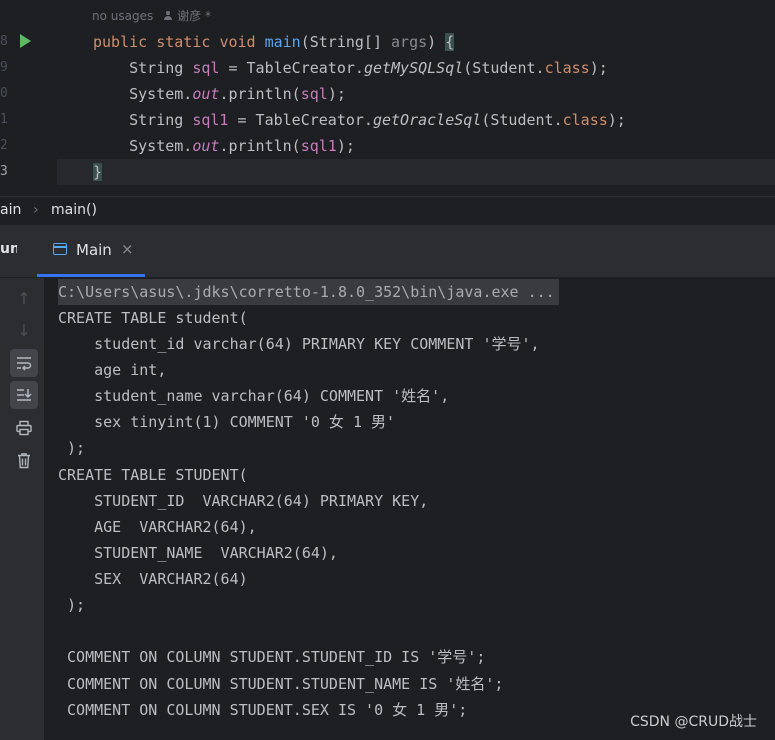 This screenshot has height=740, width=775. Describe the element at coordinates (168, 16) in the screenshot. I see `user-icon` at that location.